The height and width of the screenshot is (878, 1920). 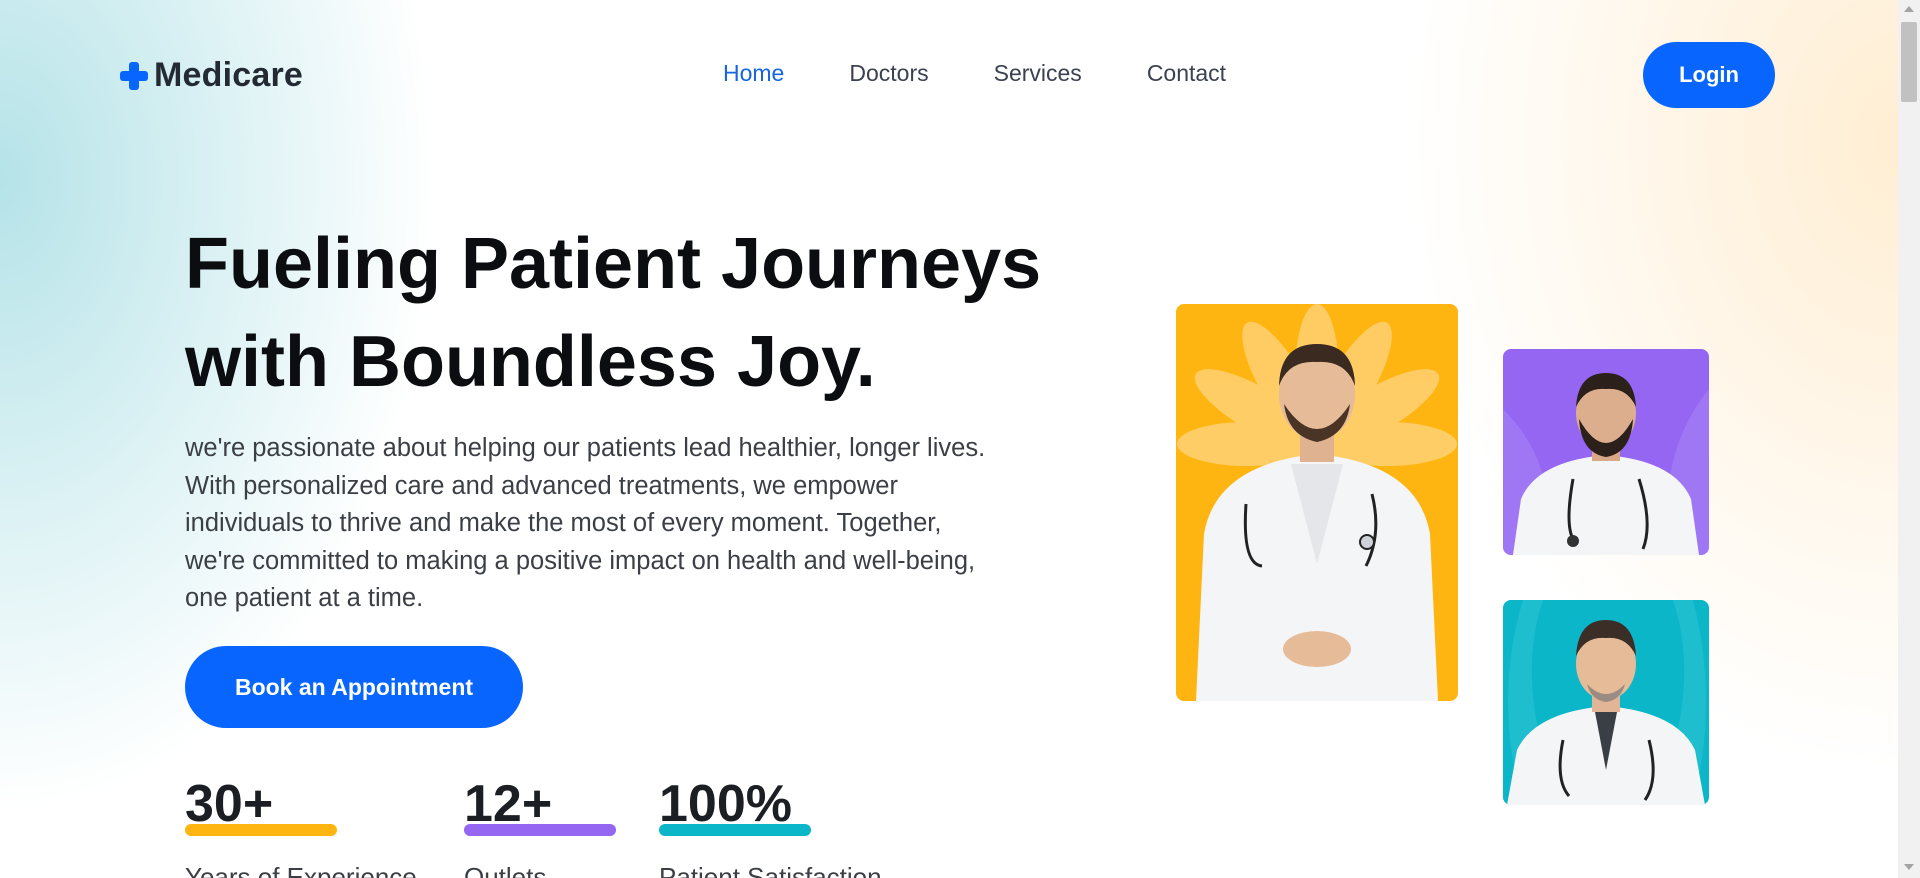 What do you see at coordinates (1317, 502) in the screenshot?
I see `doctor-photo-yellow` at bounding box center [1317, 502].